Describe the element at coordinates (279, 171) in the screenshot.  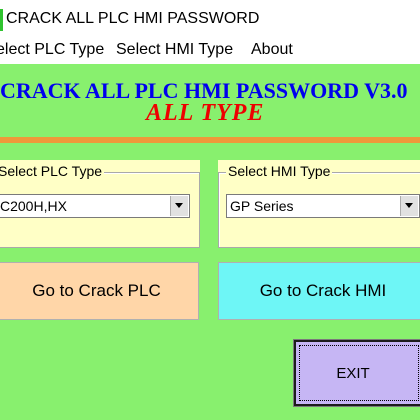
I see `hmi-group-legend: Select HMI Type` at that location.